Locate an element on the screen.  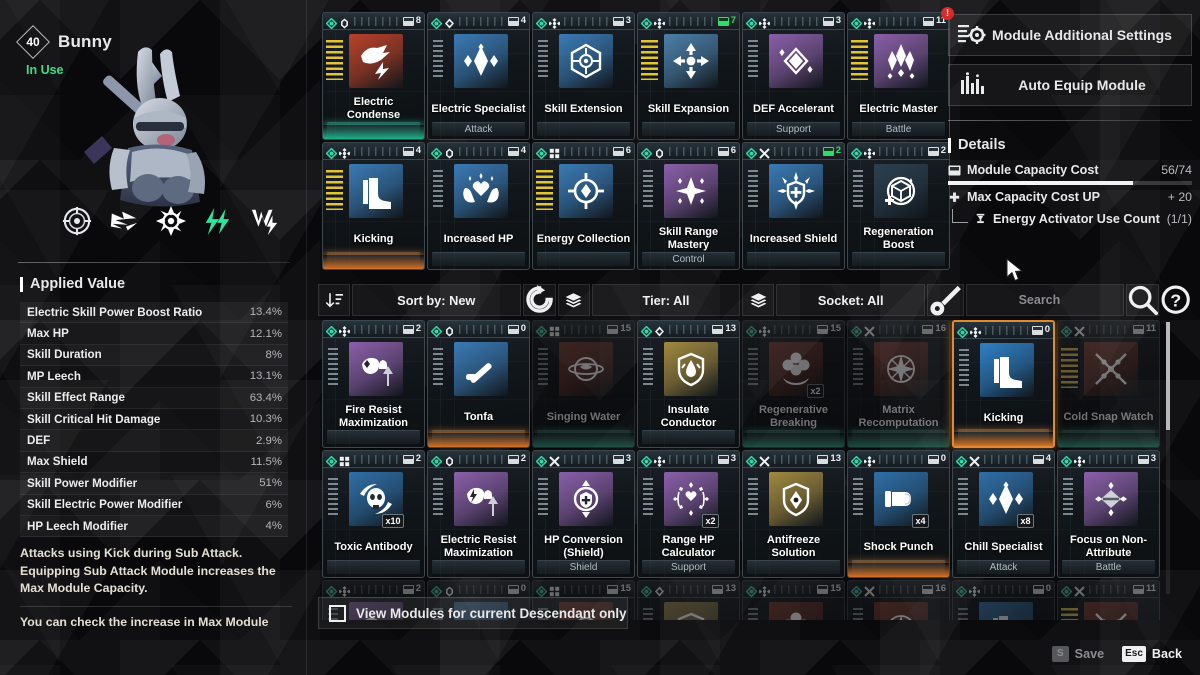
module-card: 11 Electric Master Battle is located at coordinates (898, 76).